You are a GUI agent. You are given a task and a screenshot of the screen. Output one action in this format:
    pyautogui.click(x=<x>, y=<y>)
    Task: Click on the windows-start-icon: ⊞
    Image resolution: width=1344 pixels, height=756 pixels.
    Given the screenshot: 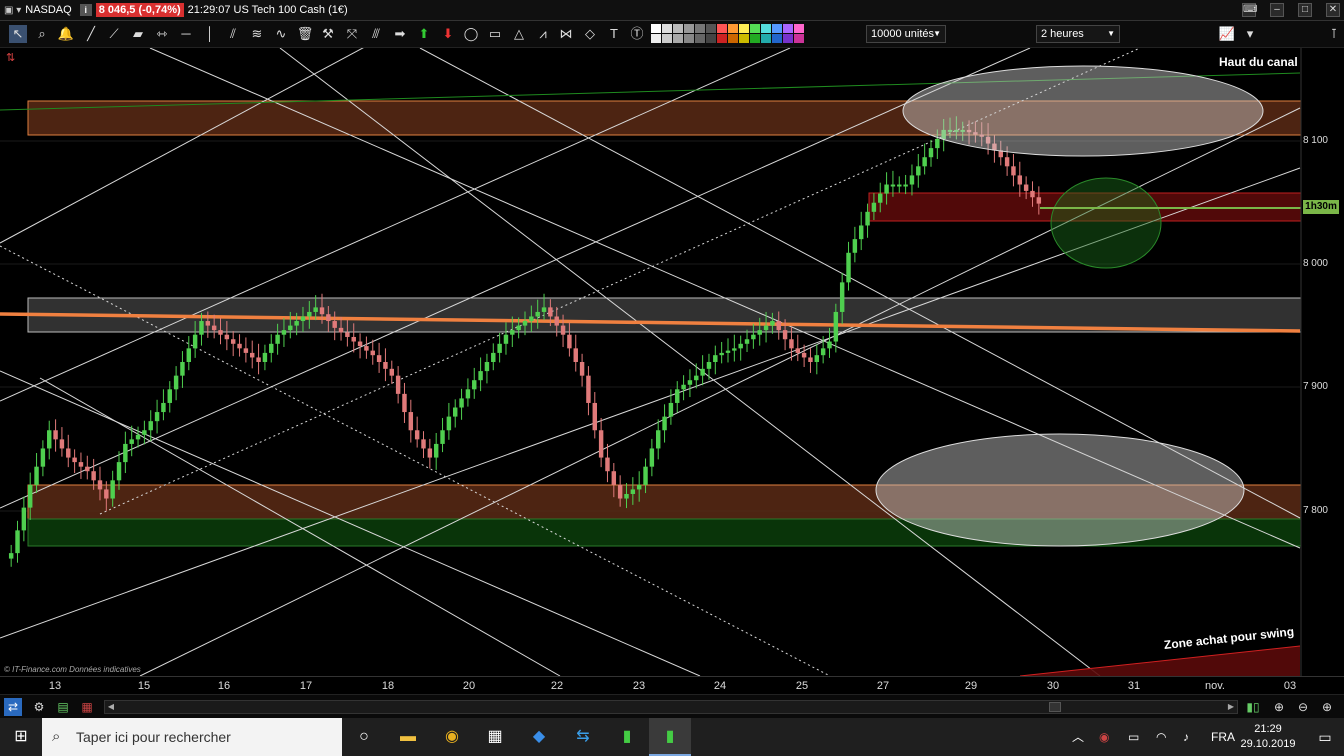 What is the action you would take?
    pyautogui.click(x=21, y=737)
    